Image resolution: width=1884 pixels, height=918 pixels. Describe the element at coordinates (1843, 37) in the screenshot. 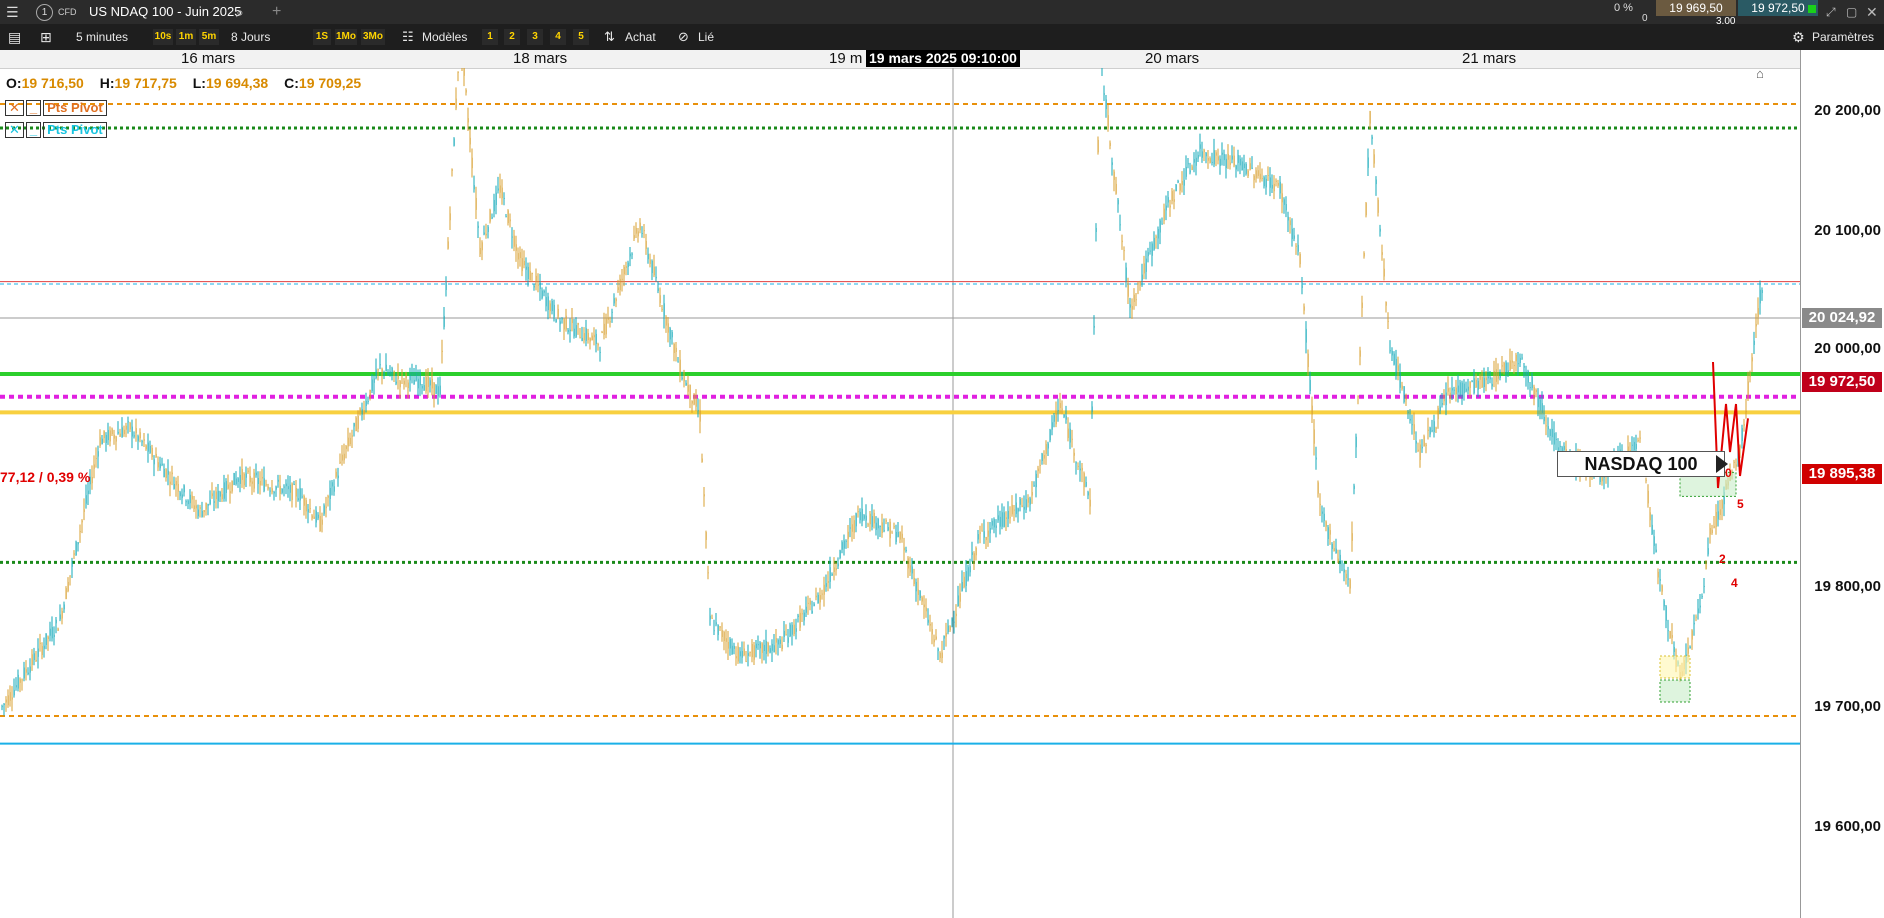

I see `settings-button: Paramètres` at that location.